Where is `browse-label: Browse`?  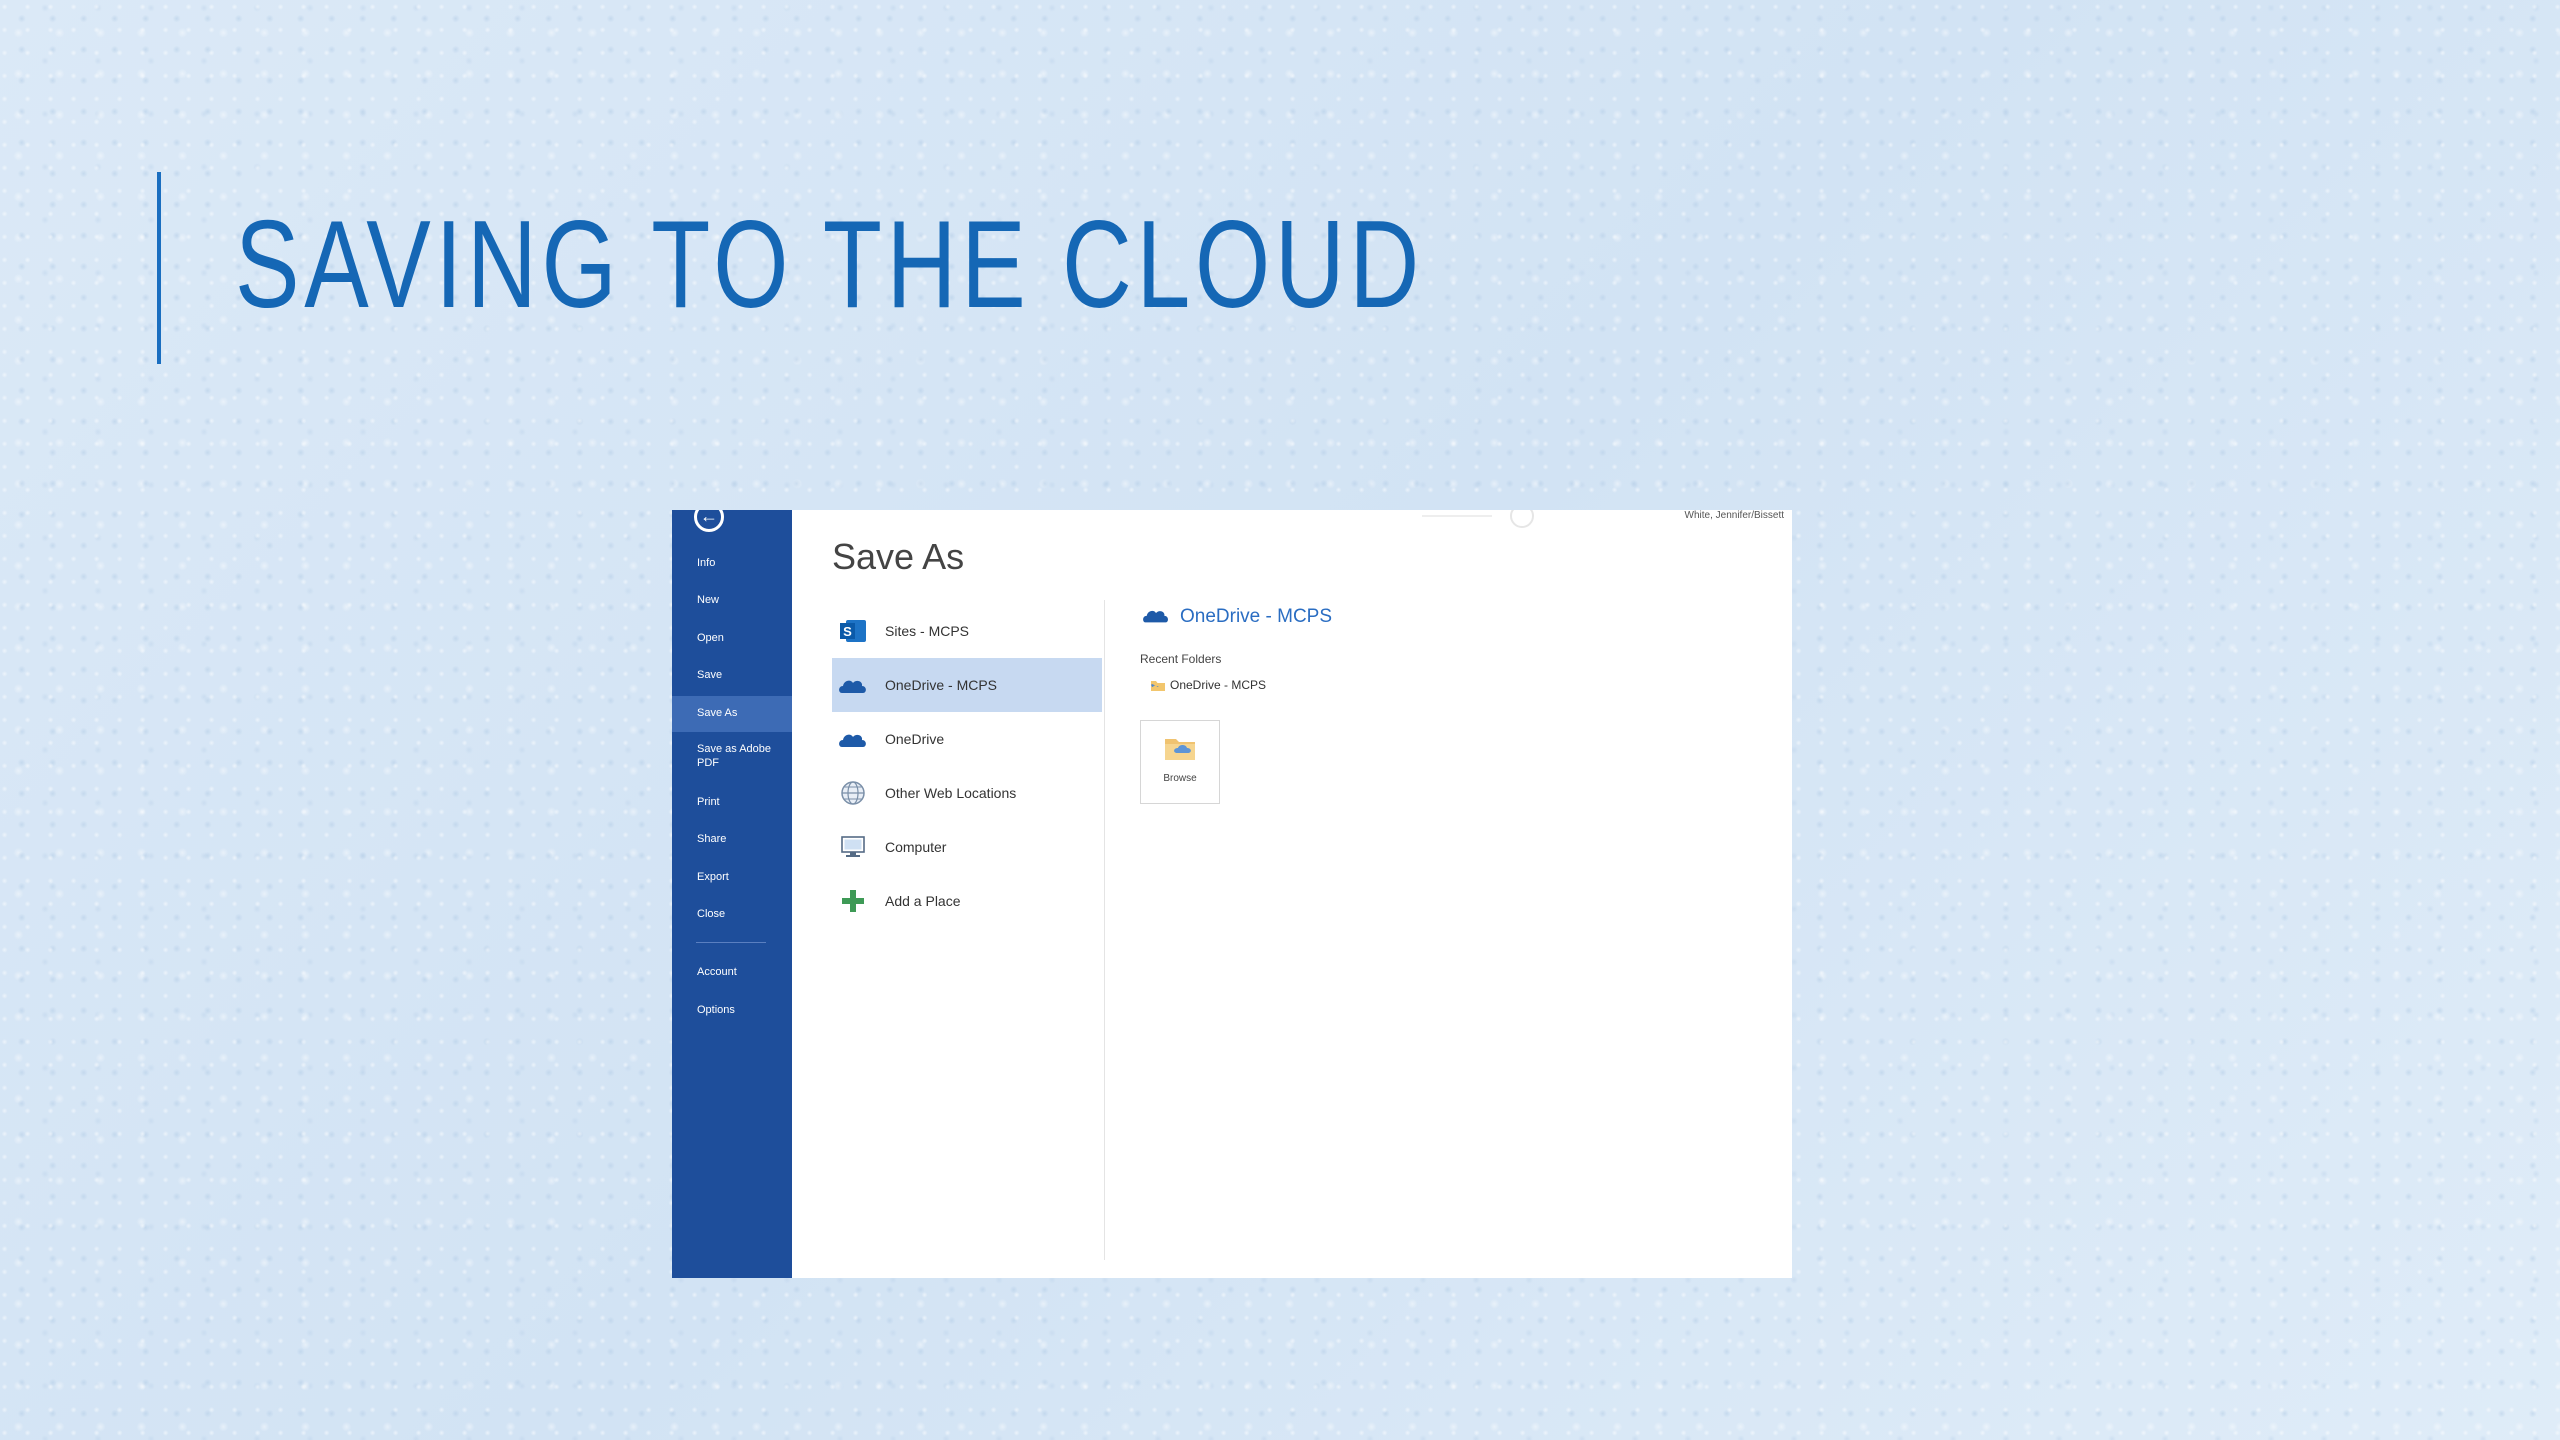
browse-label: Browse is located at coordinates (1180, 778).